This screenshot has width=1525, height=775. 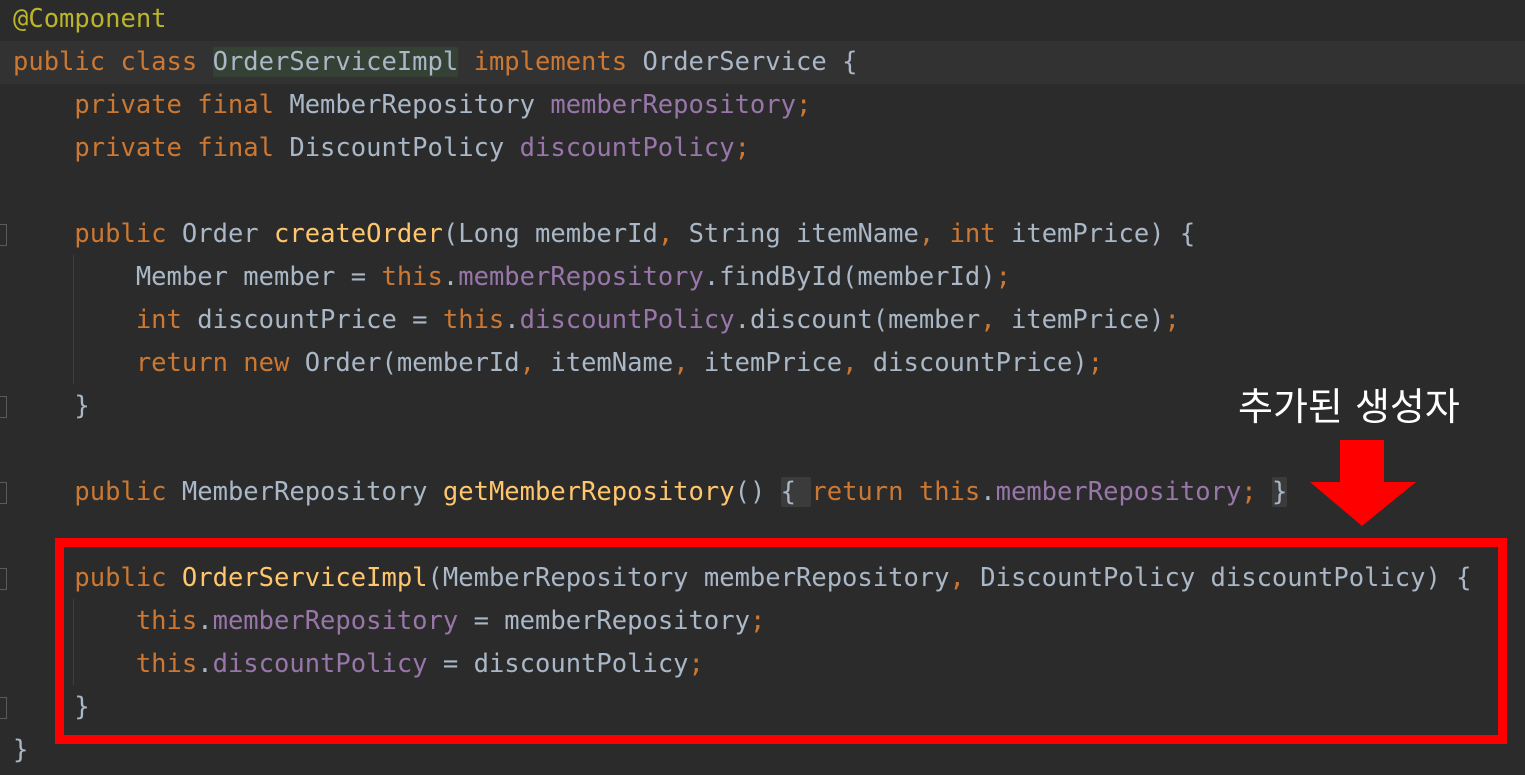 What do you see at coordinates (404, 148) in the screenshot?
I see `code-token: DiscountPolicy` at bounding box center [404, 148].